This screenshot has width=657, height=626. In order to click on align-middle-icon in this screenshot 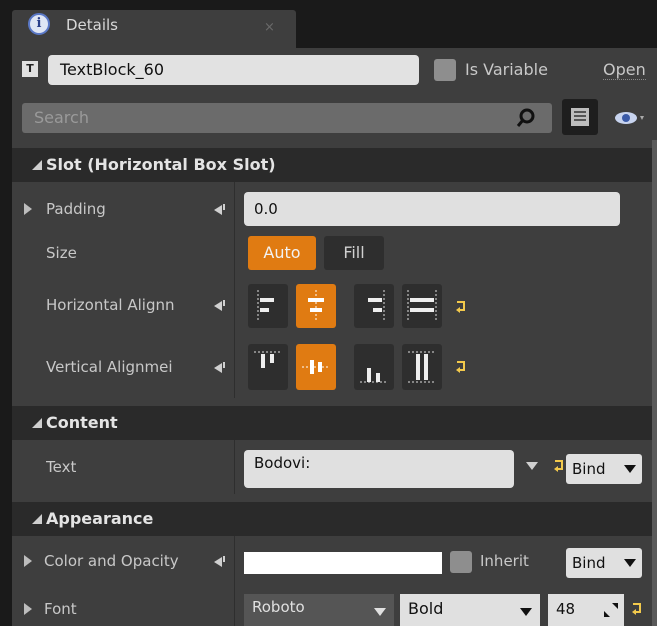, I will do `click(316, 367)`.